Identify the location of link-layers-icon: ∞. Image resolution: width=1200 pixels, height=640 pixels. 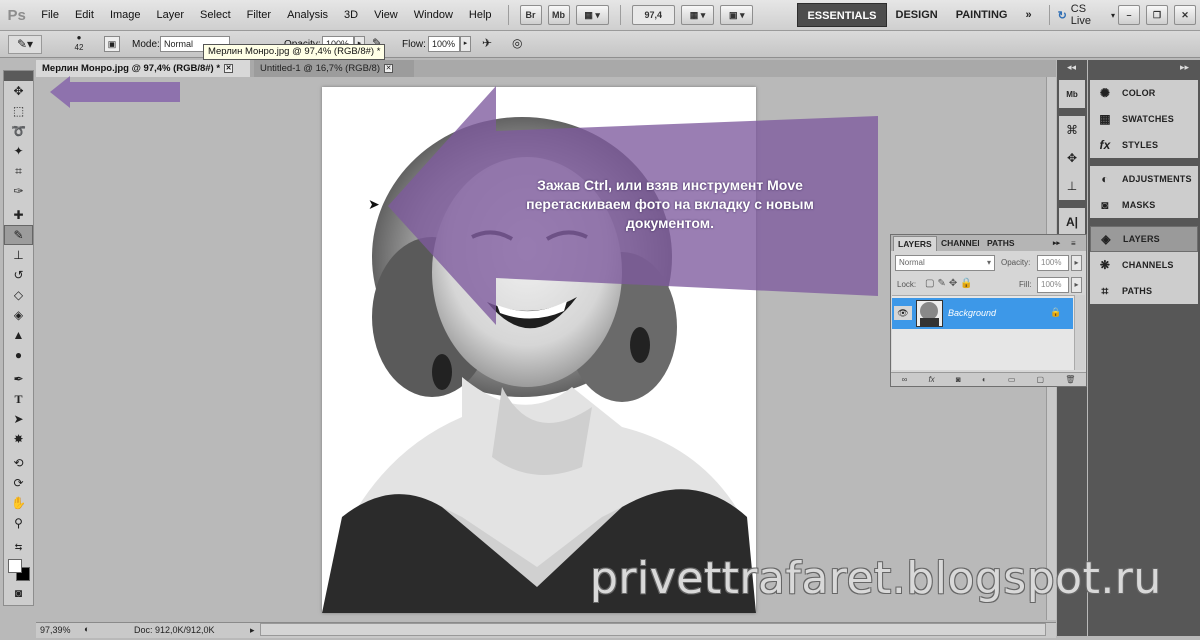
(905, 379).